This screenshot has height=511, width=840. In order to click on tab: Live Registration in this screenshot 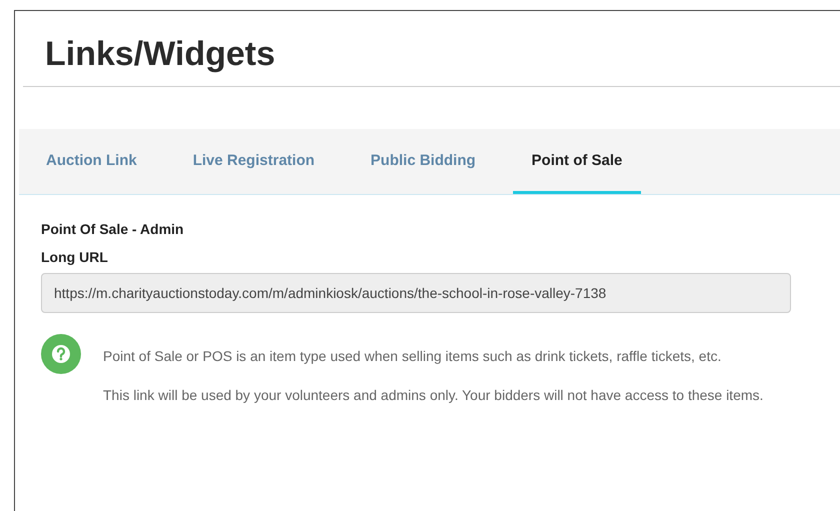, I will do `click(254, 161)`.